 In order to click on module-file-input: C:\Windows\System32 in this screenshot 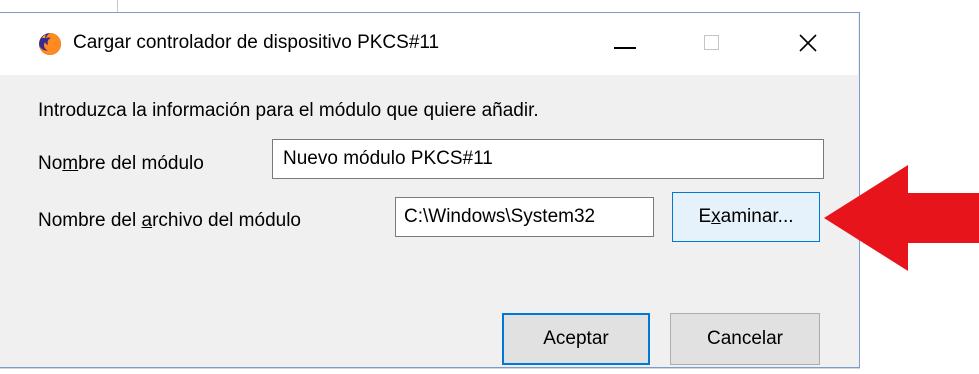, I will do `click(524, 217)`.